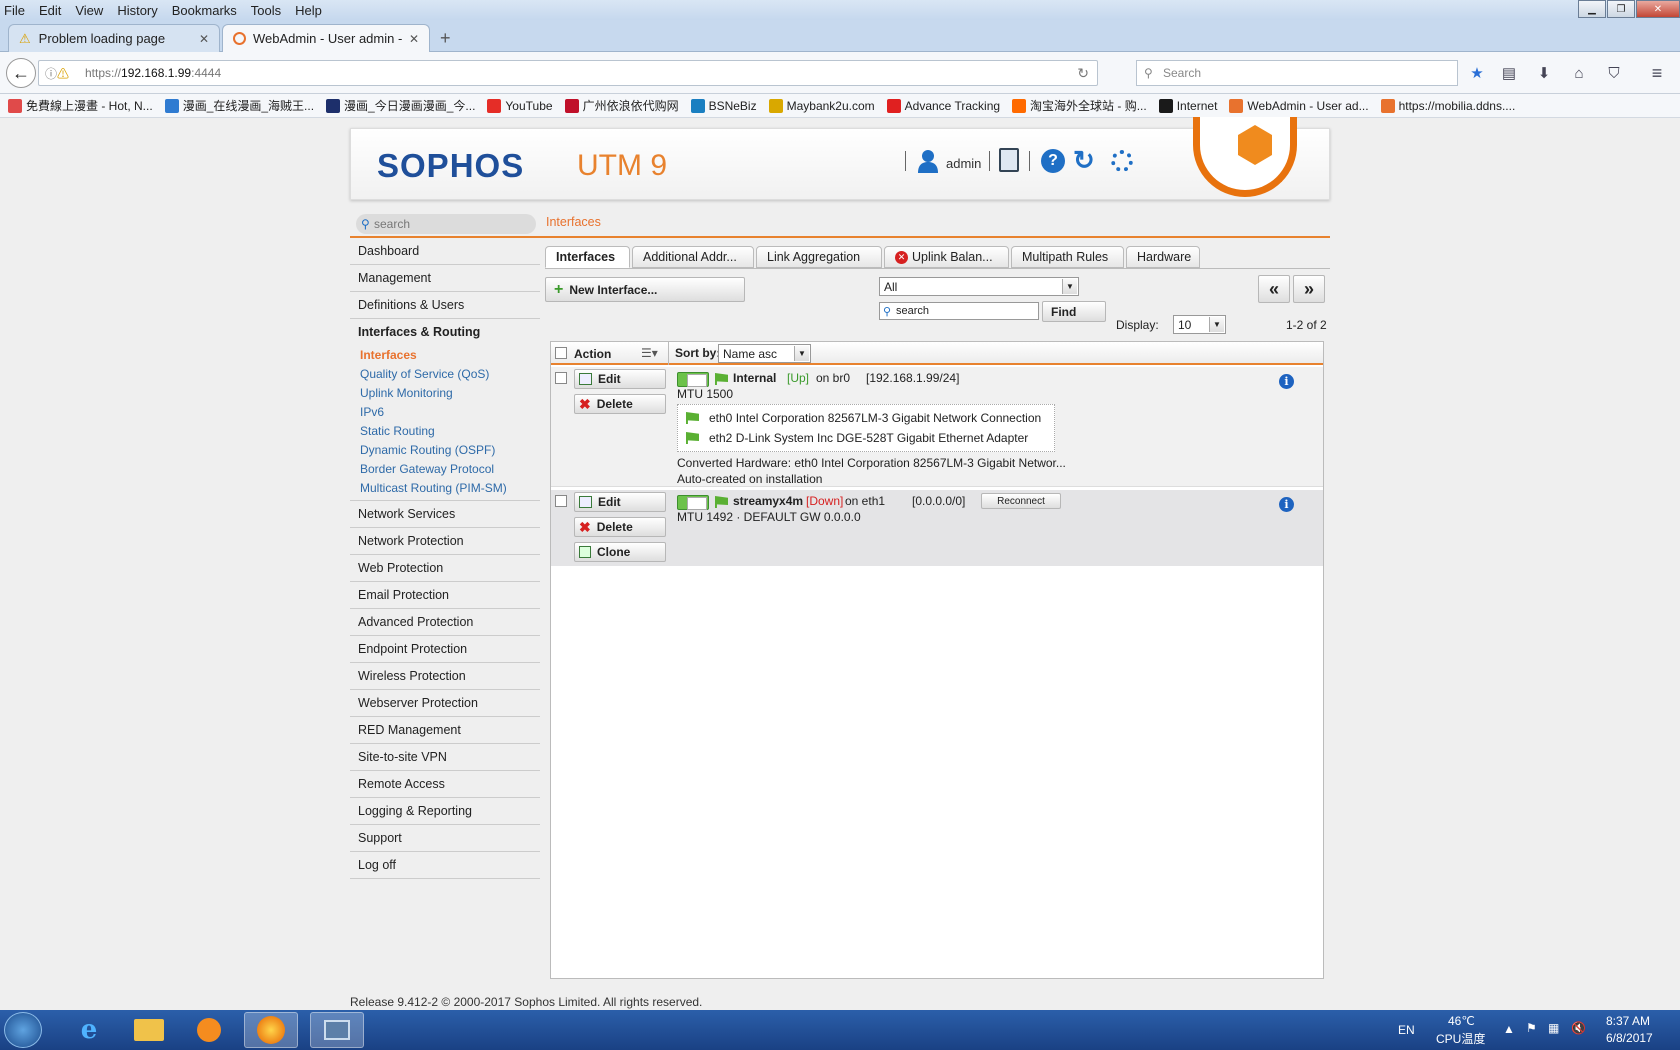 Image resolution: width=1680 pixels, height=1050 pixels. Describe the element at coordinates (1187, 105) in the screenshot. I see `bookmark-item: Internet` at that location.